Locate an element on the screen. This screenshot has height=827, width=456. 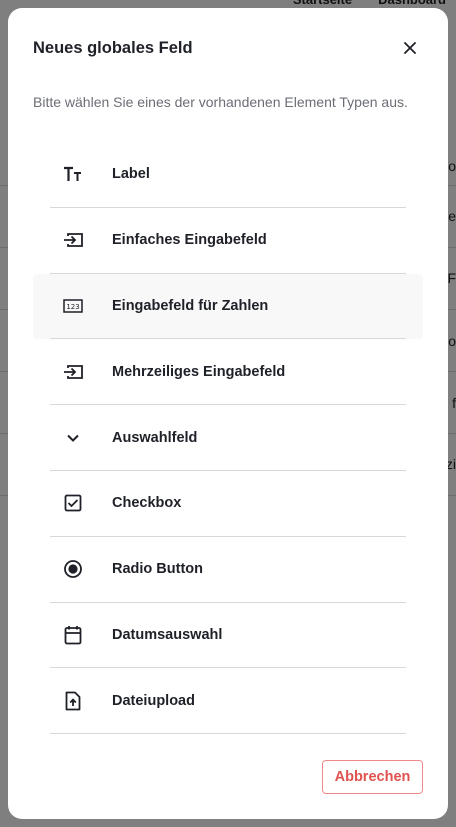
cancel-button: Abbrechen is located at coordinates (372, 777).